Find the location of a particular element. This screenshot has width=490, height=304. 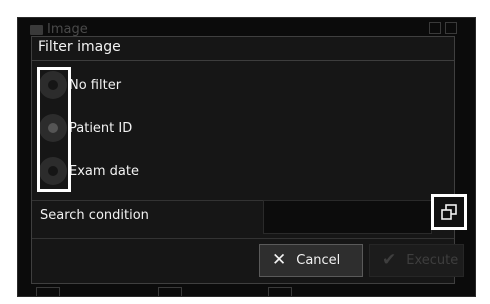

close-icon: ✕ is located at coordinates (279, 260).